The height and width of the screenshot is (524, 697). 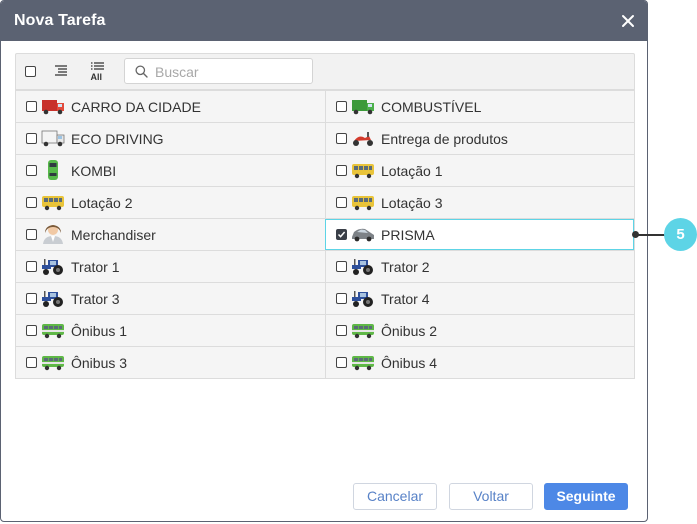 What do you see at coordinates (680, 234) in the screenshot?
I see `callout-badge: 5` at bounding box center [680, 234].